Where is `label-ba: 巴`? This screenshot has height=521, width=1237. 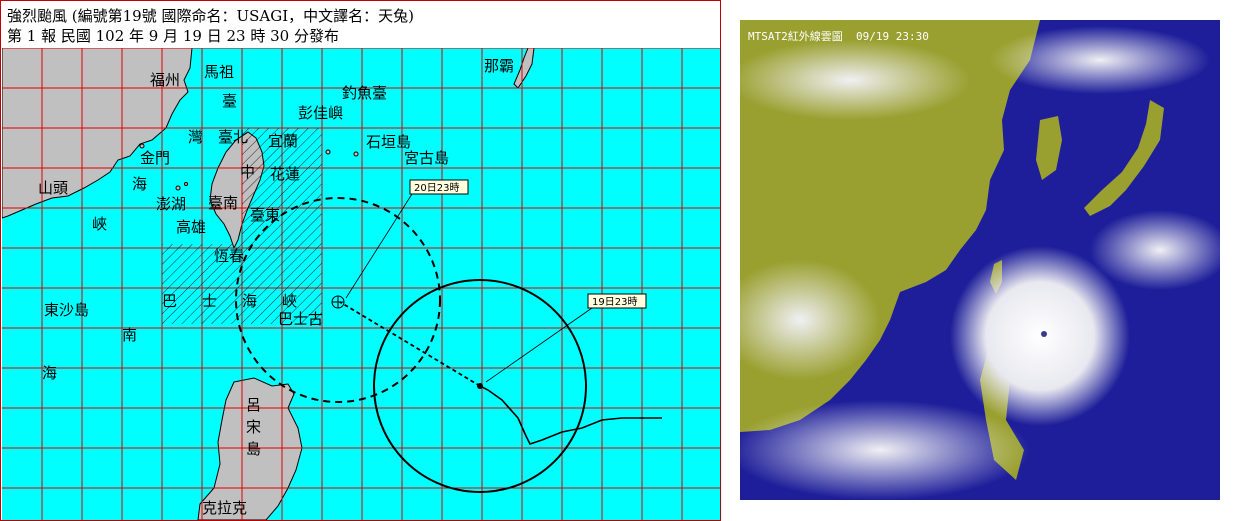
label-ba: 巴 is located at coordinates (169, 301).